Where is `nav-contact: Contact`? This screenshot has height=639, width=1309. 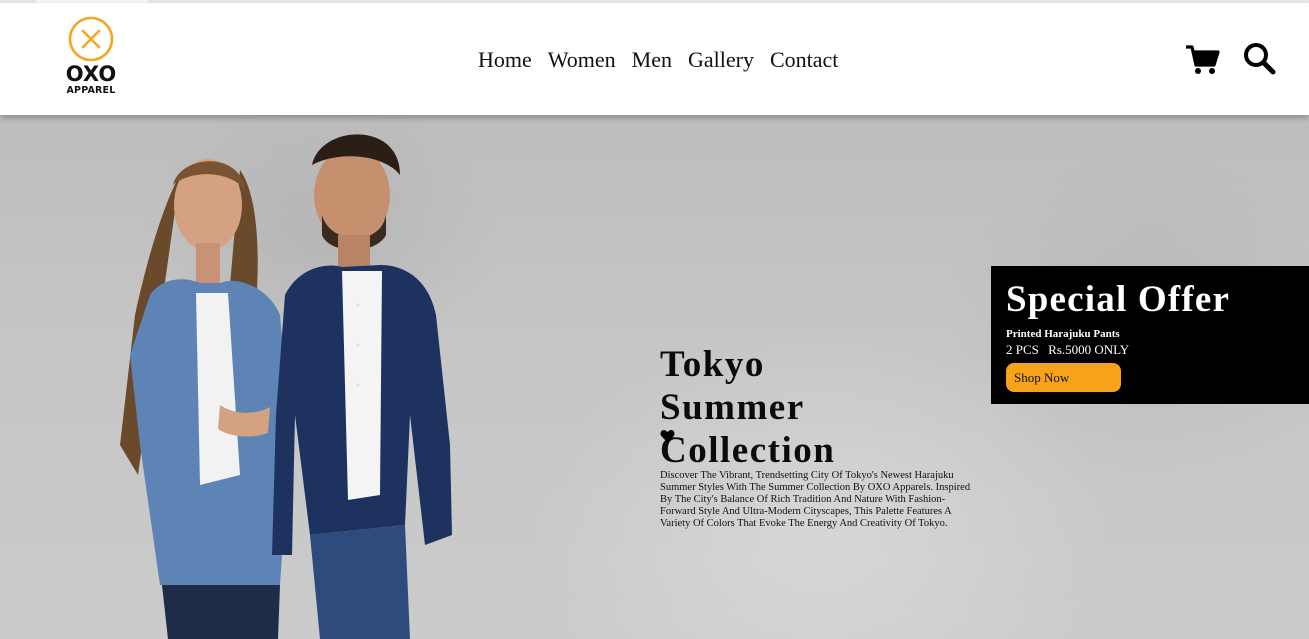
nav-contact: Contact is located at coordinates (804, 60).